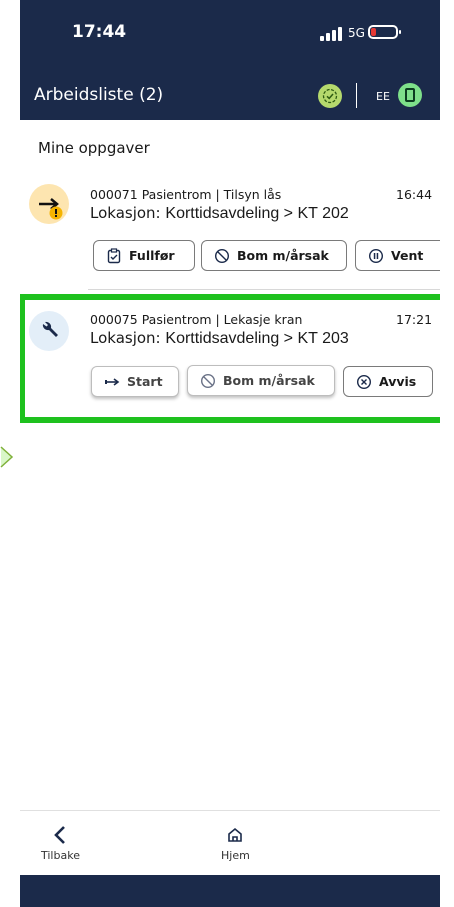 The height and width of the screenshot is (907, 454). Describe the element at coordinates (414, 194) in the screenshot. I see `task-time: 16:44` at that location.